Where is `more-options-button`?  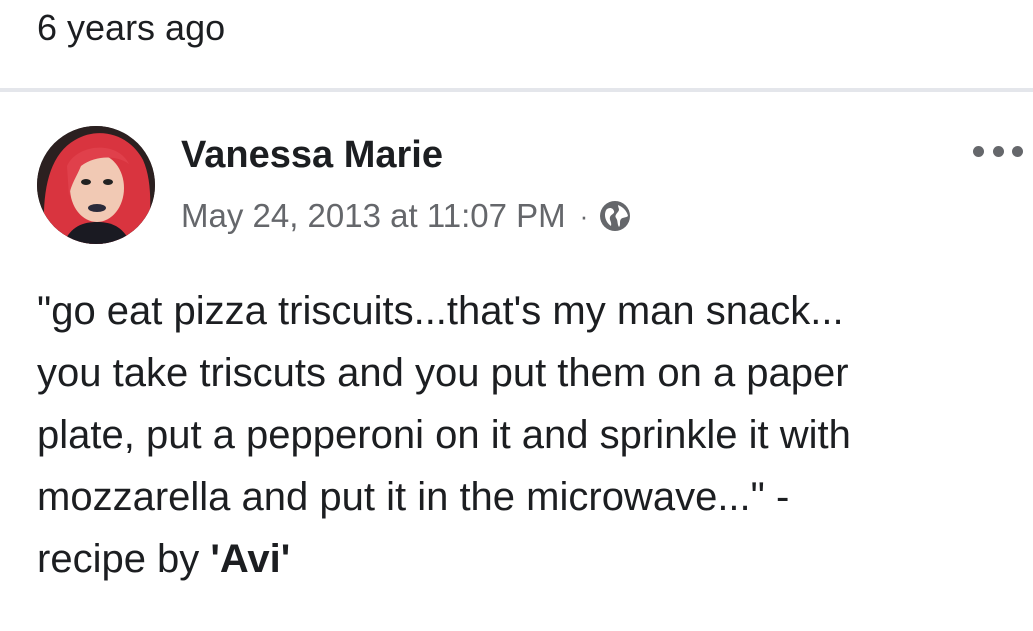 more-options-button is located at coordinates (998, 151).